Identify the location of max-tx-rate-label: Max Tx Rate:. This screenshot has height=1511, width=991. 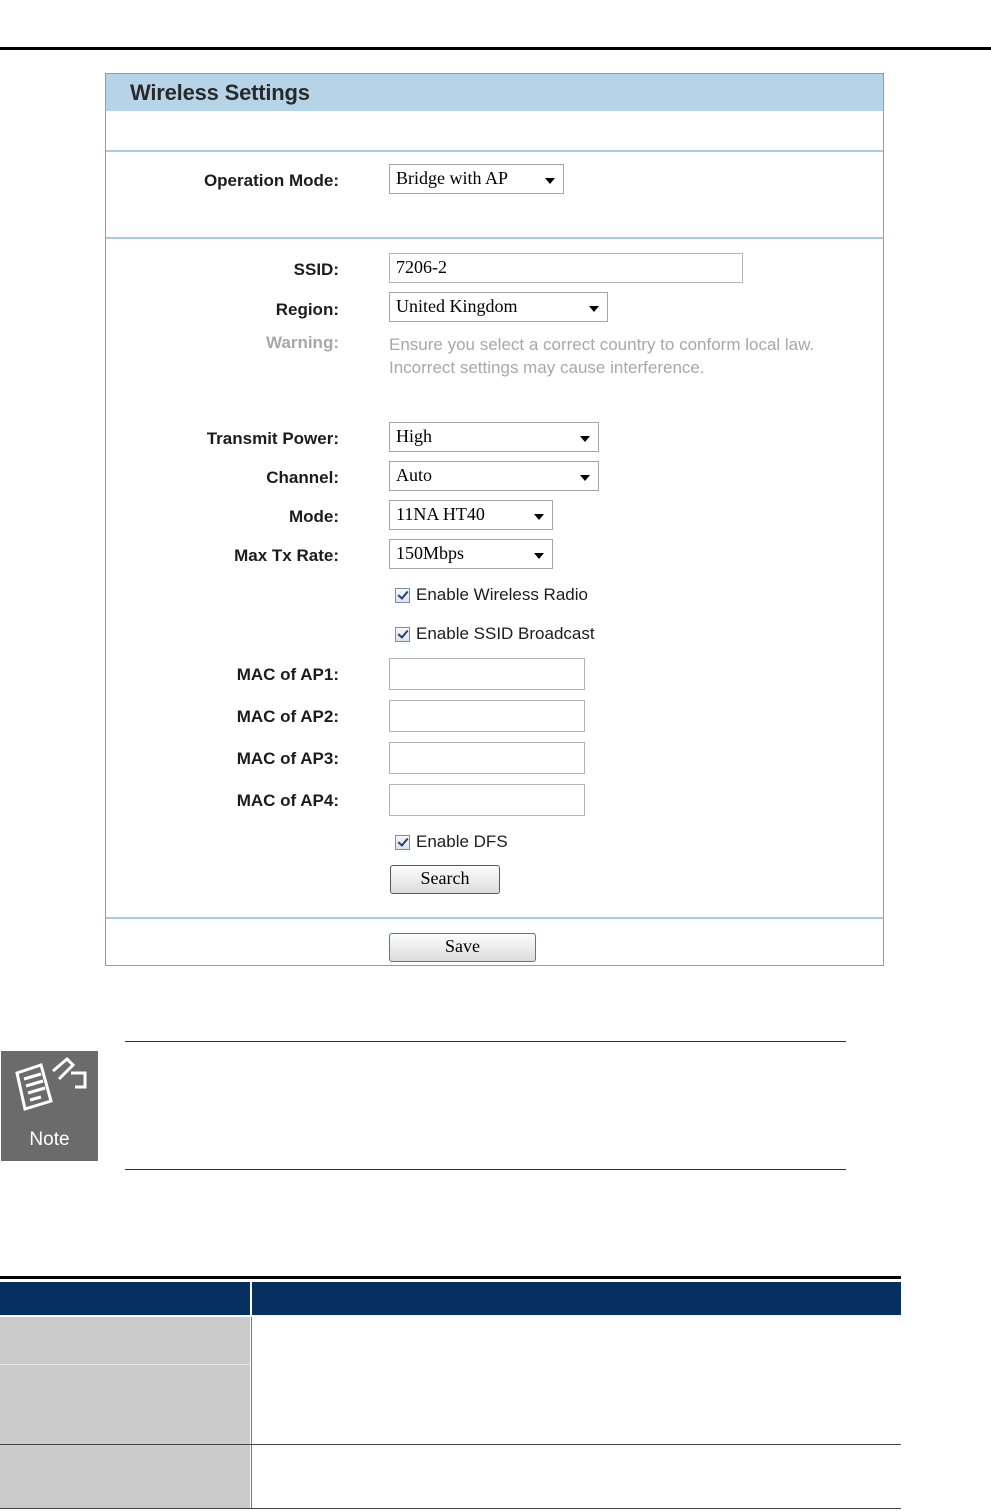
(286, 555).